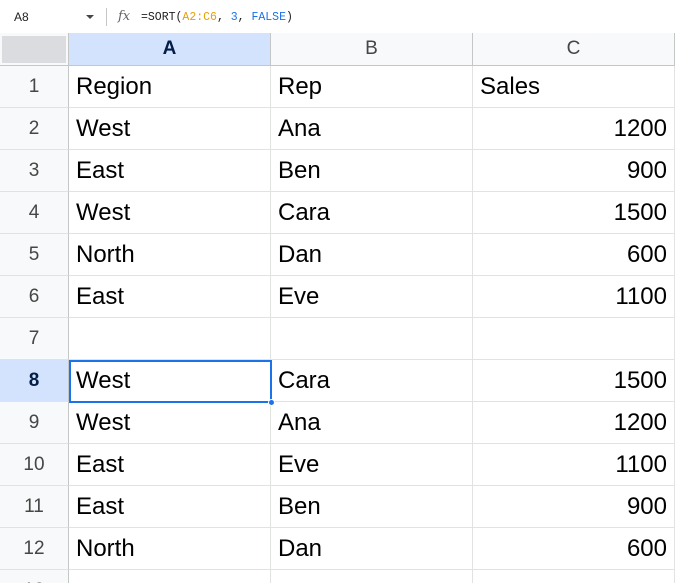 This screenshot has width=688, height=583. Describe the element at coordinates (170, 213) in the screenshot. I see `cell-a4: West` at that location.